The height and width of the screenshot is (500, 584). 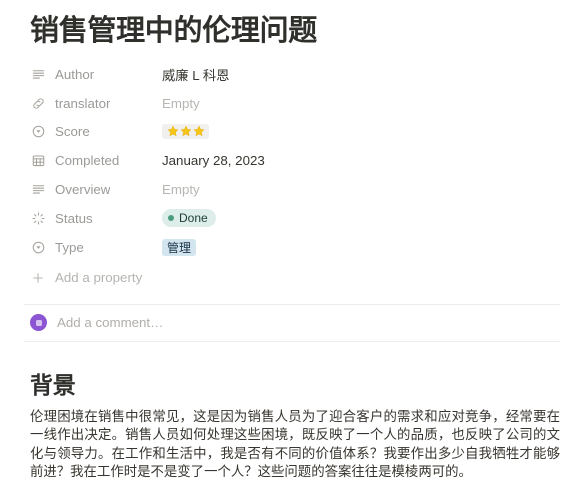 I want to click on page-title: 销售管理中的伦理问题, so click(x=174, y=31).